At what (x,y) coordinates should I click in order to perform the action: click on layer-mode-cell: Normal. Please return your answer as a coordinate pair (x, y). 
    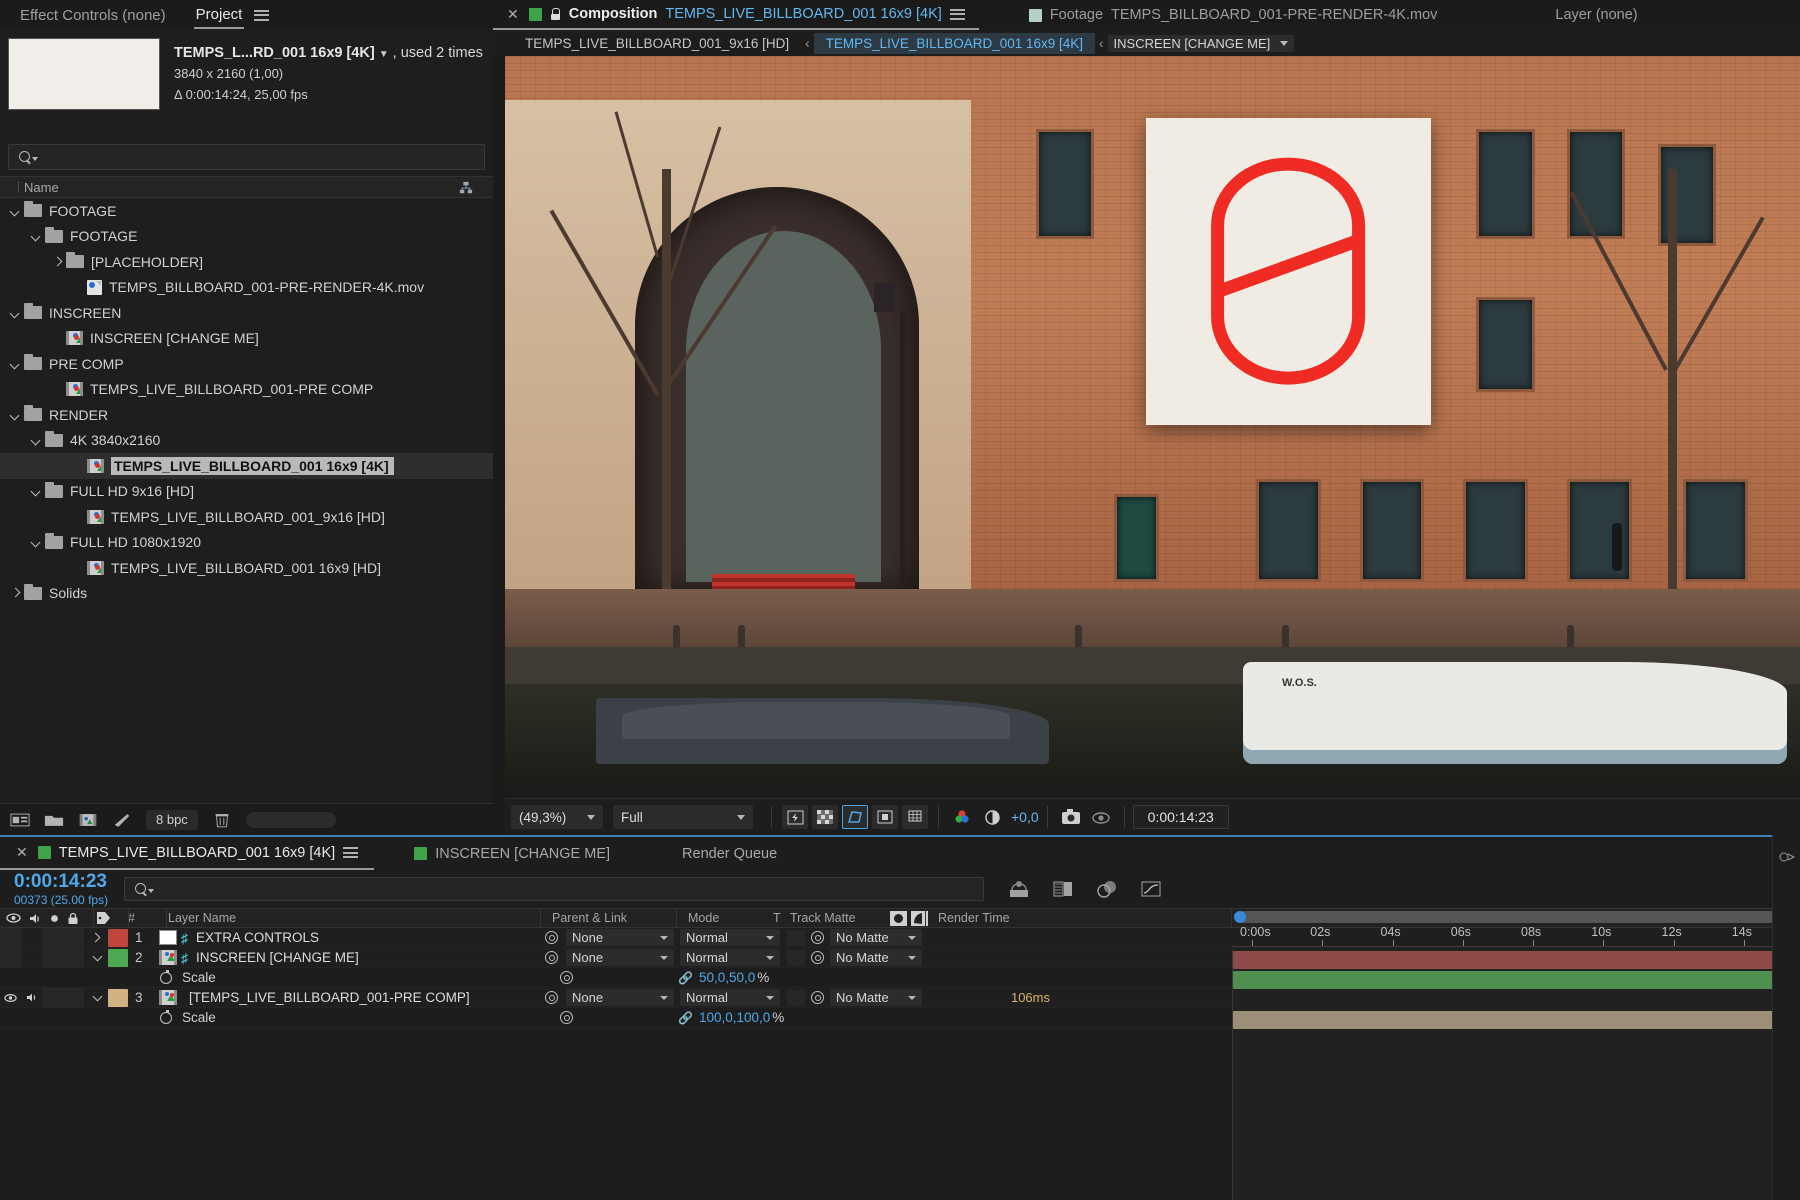
    Looking at the image, I should click on (735, 937).